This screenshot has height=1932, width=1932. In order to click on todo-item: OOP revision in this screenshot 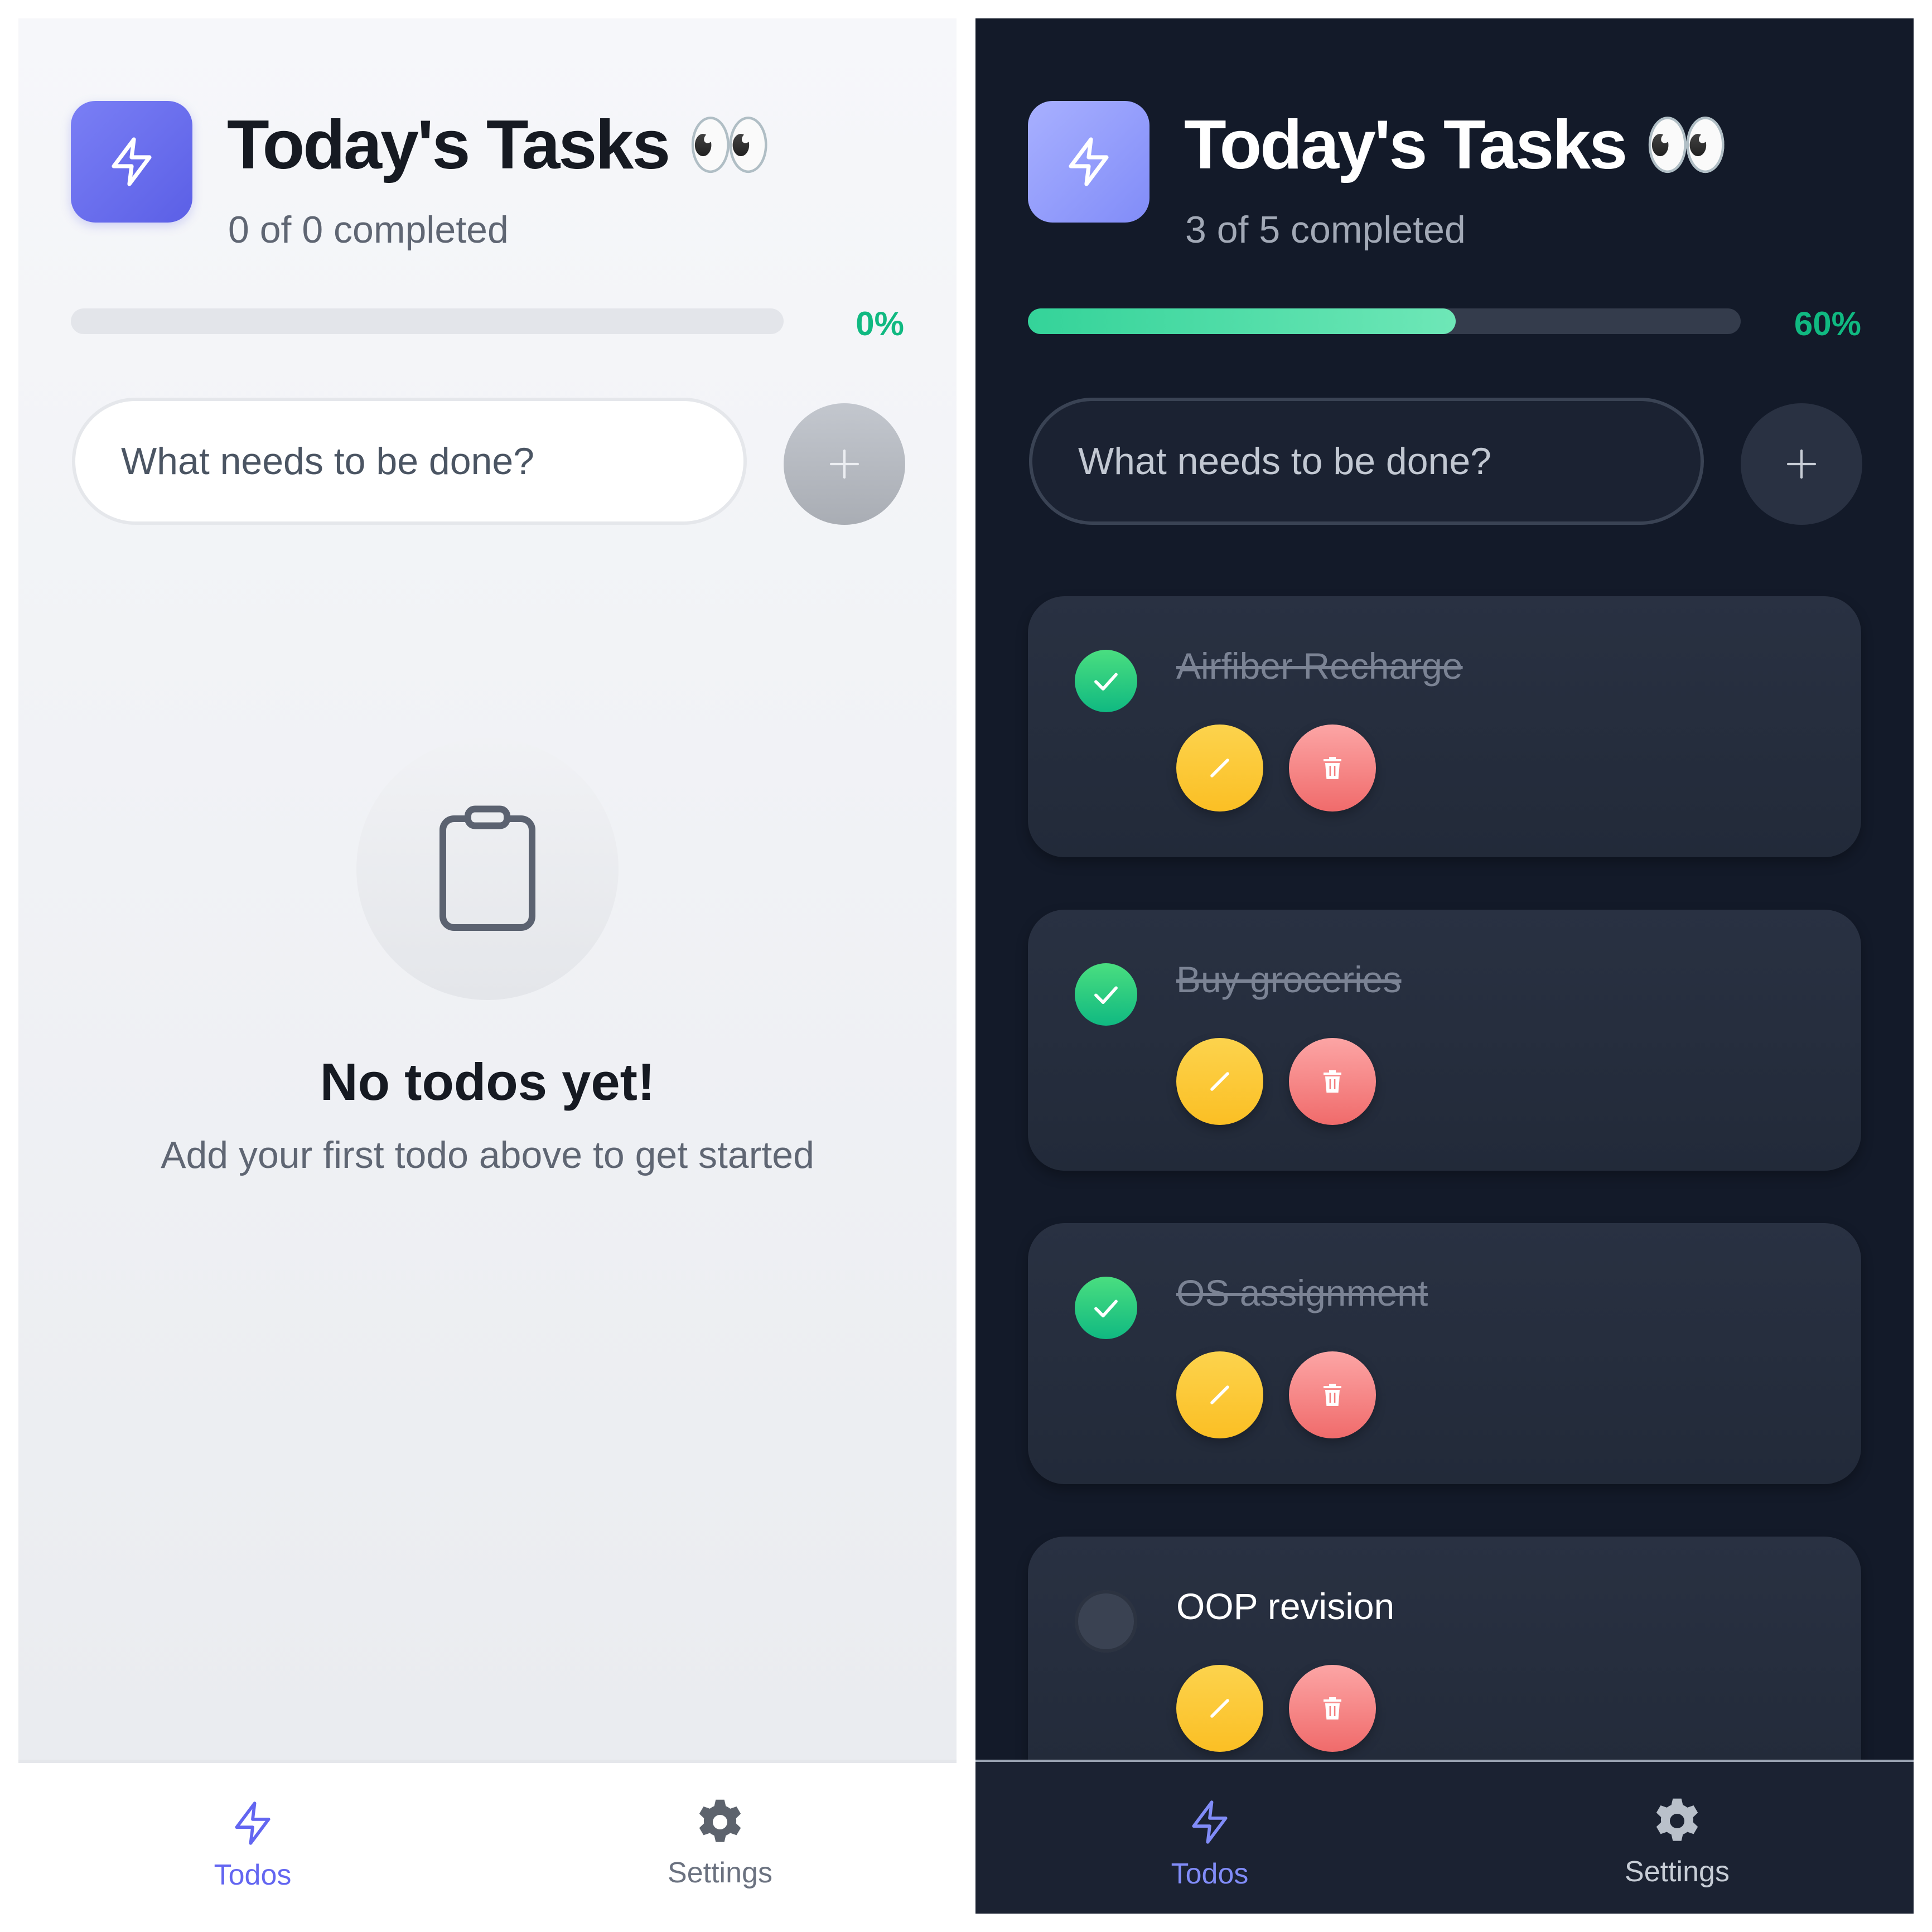, I will do `click(1444, 1667)`.